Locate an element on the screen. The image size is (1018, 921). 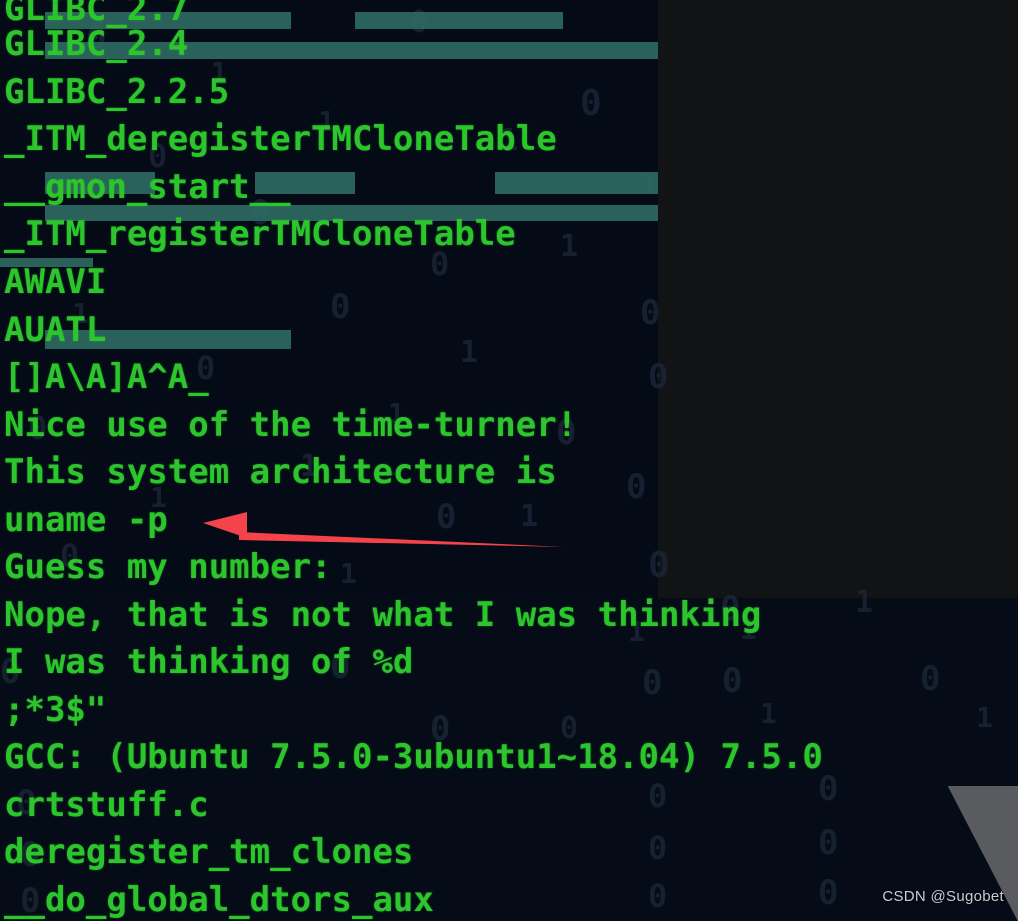
terminal-line: GLIBC_2.7 is located at coordinates (96, 14).